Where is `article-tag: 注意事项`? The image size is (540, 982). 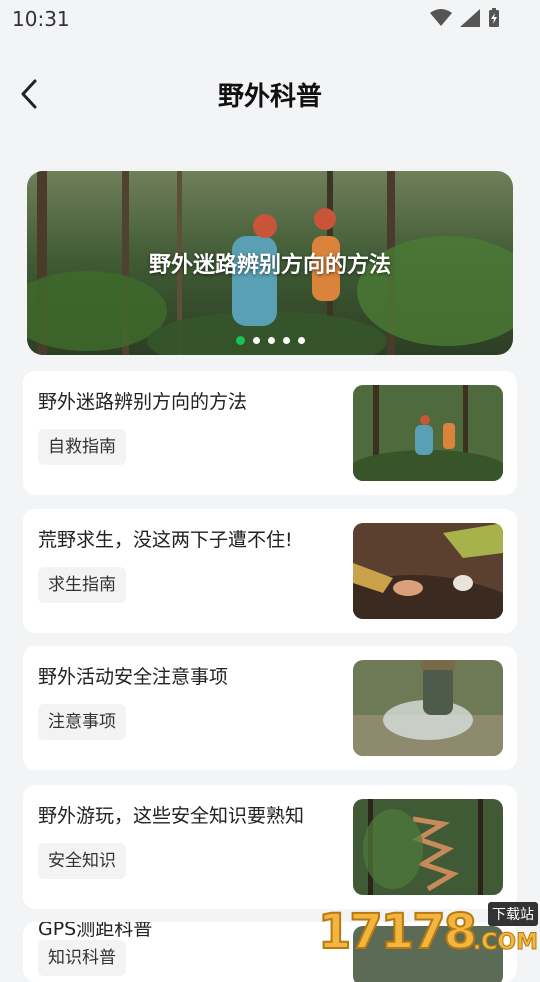
article-tag: 注意事项 is located at coordinates (82, 722).